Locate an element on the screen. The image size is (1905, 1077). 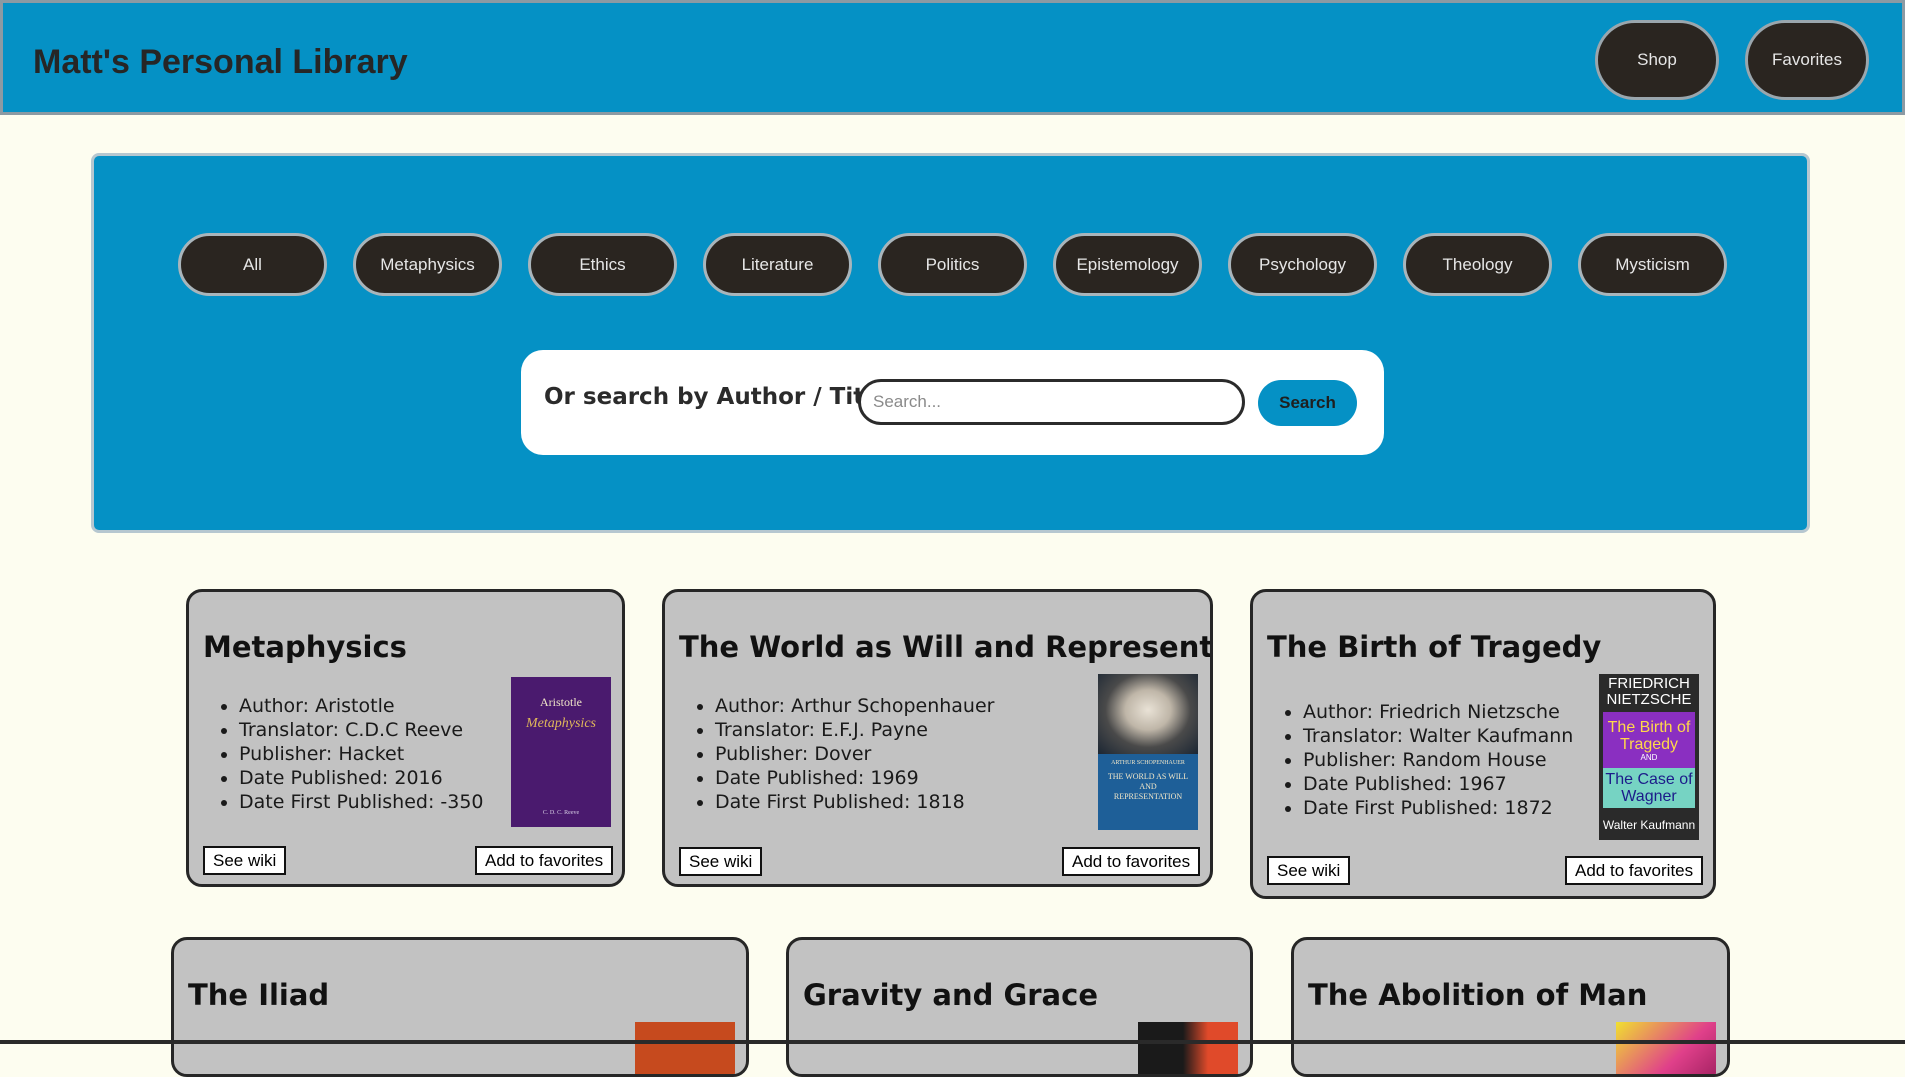
category-mysticism-button: Mysticism is located at coordinates (1652, 264).